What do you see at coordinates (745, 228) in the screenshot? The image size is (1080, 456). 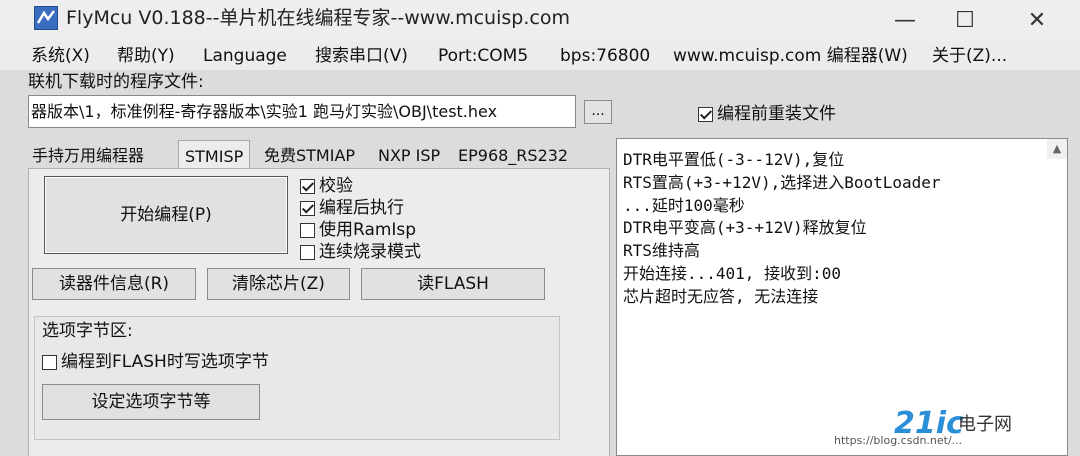 I see `log-line: DTR电平变高(+3-+12V)释放复位` at bounding box center [745, 228].